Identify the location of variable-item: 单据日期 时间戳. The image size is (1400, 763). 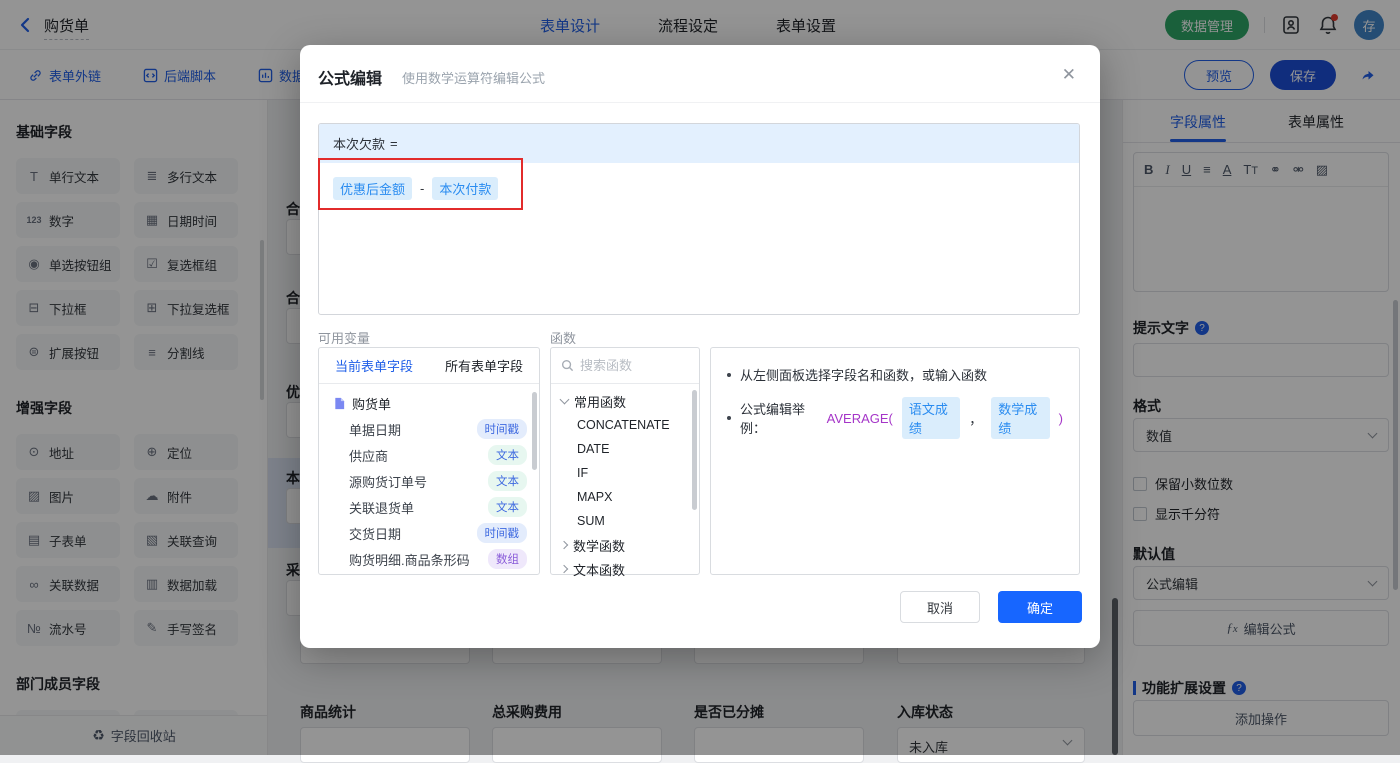
(429, 429).